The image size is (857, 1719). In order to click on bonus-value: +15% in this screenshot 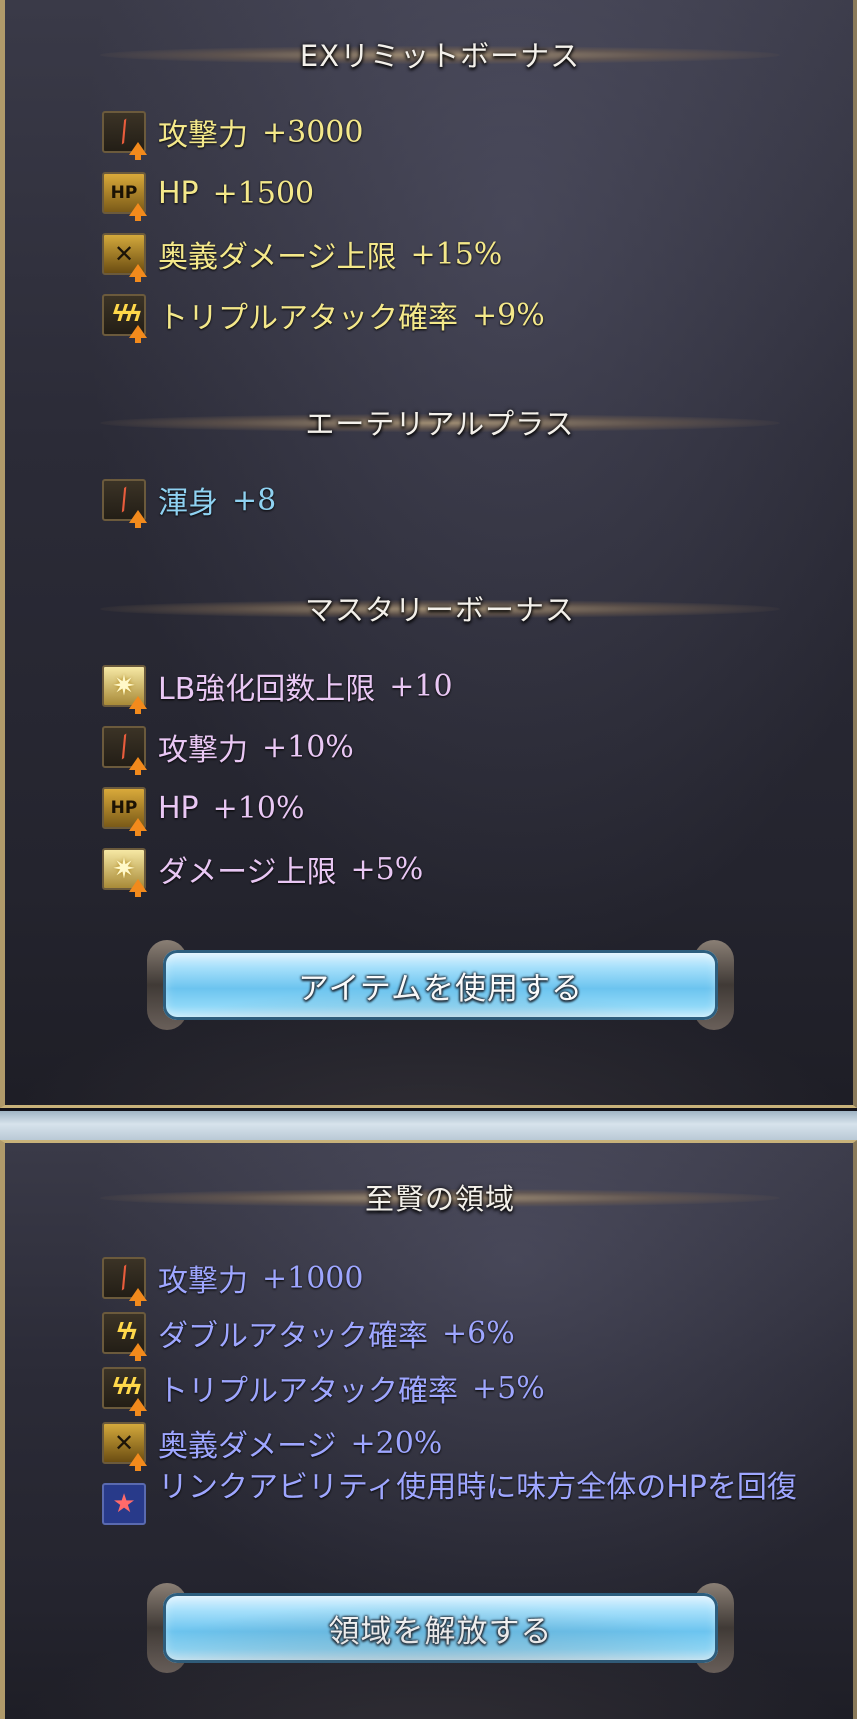, I will do `click(456, 254)`.